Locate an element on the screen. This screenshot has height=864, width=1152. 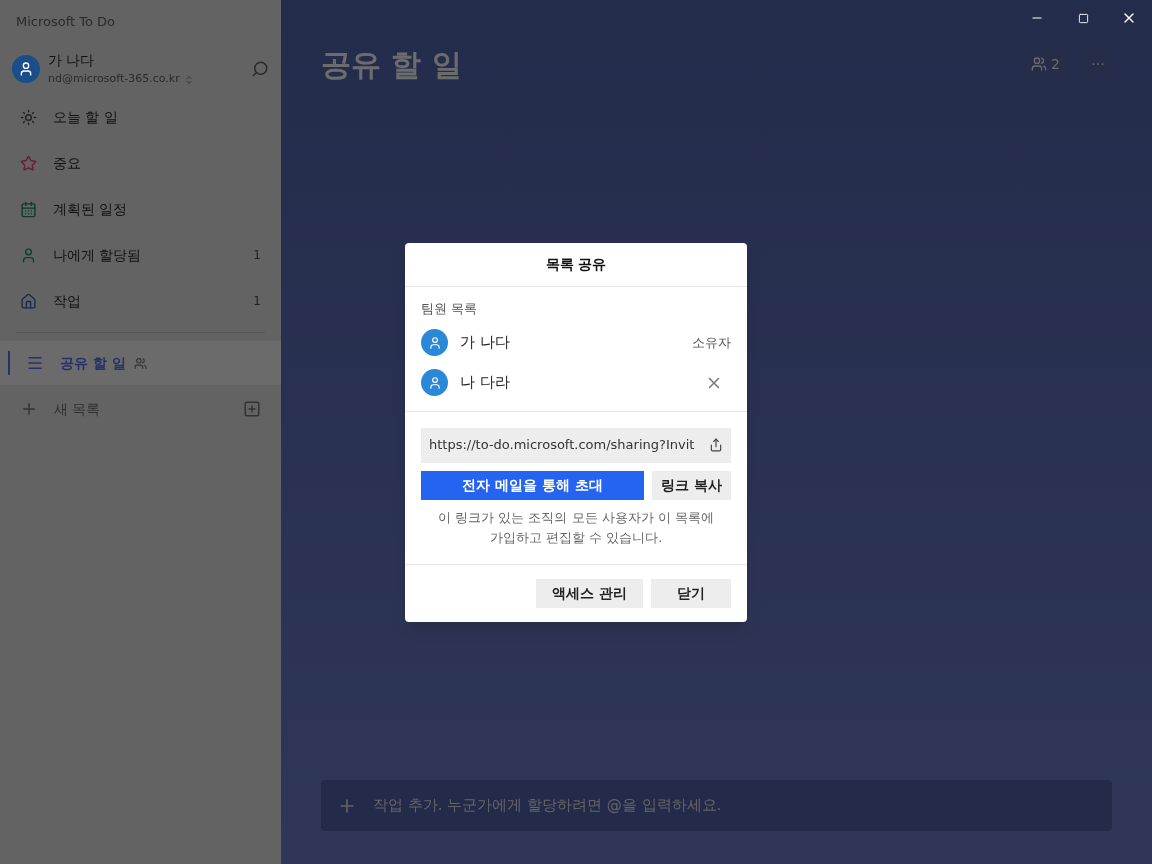
copy-link-button: 링크 복사 is located at coordinates (691, 485).